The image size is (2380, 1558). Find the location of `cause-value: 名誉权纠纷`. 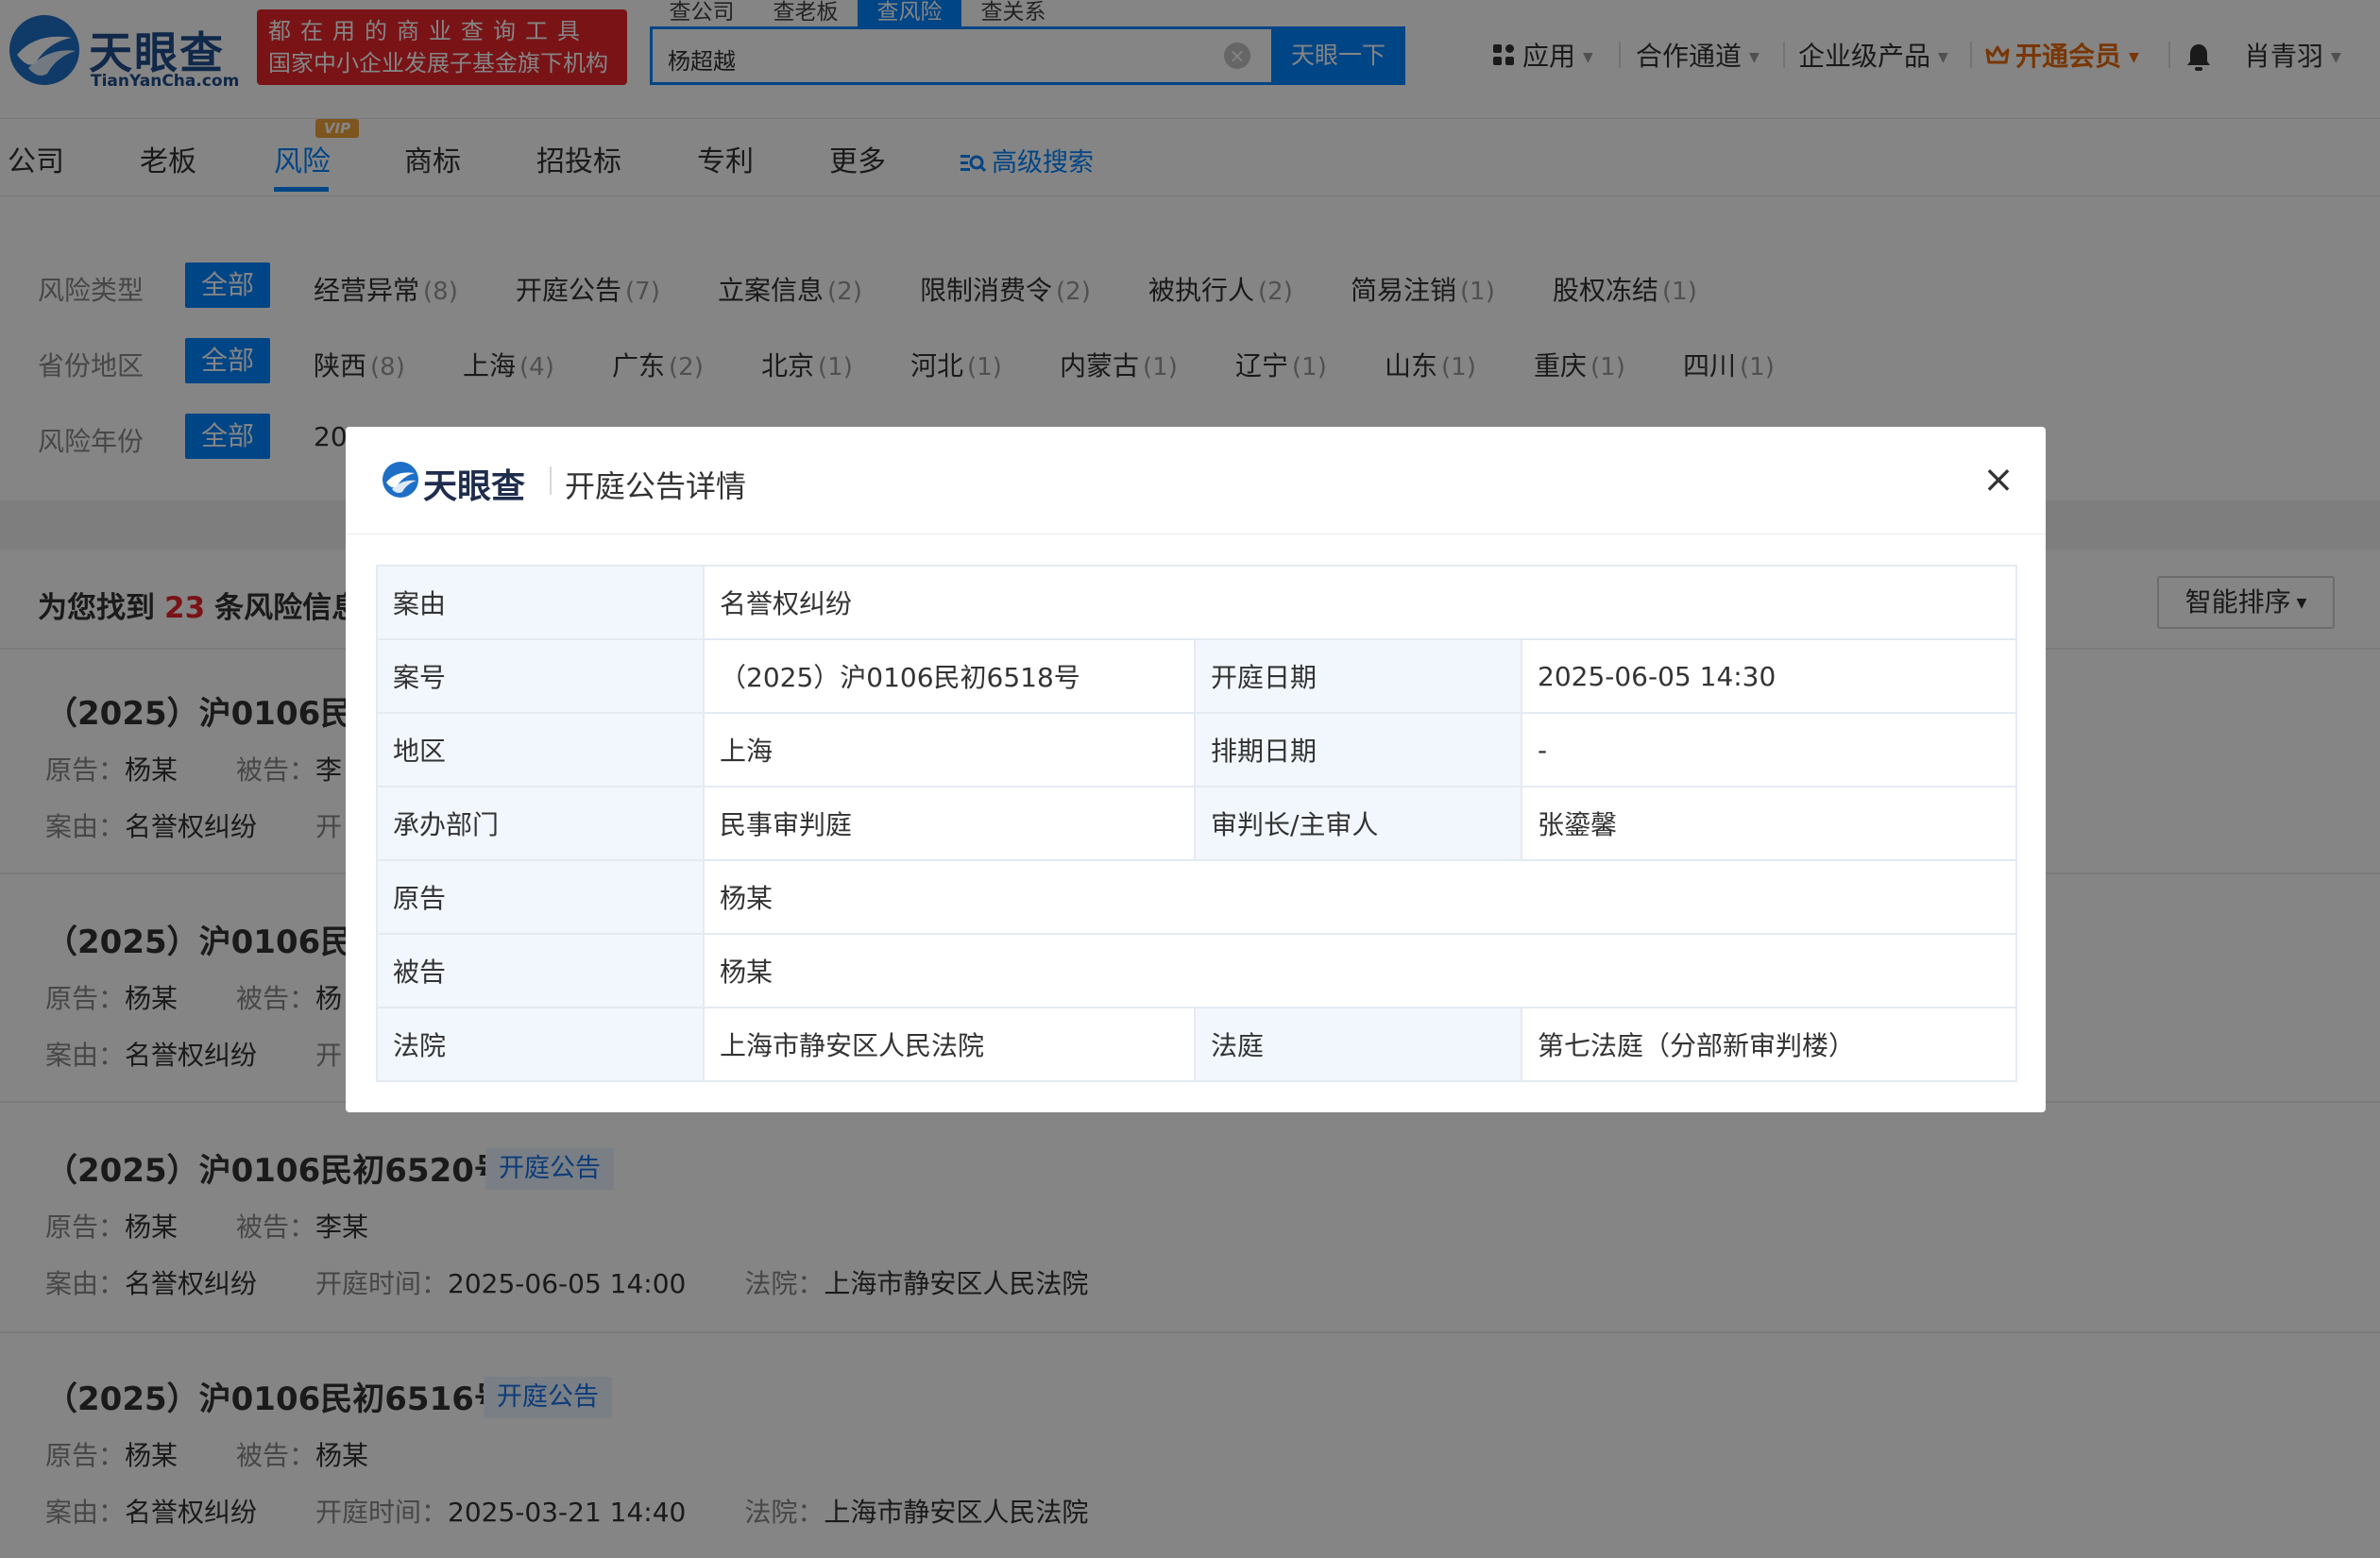

cause-value: 名誉权纠纷 is located at coordinates (1360, 602).